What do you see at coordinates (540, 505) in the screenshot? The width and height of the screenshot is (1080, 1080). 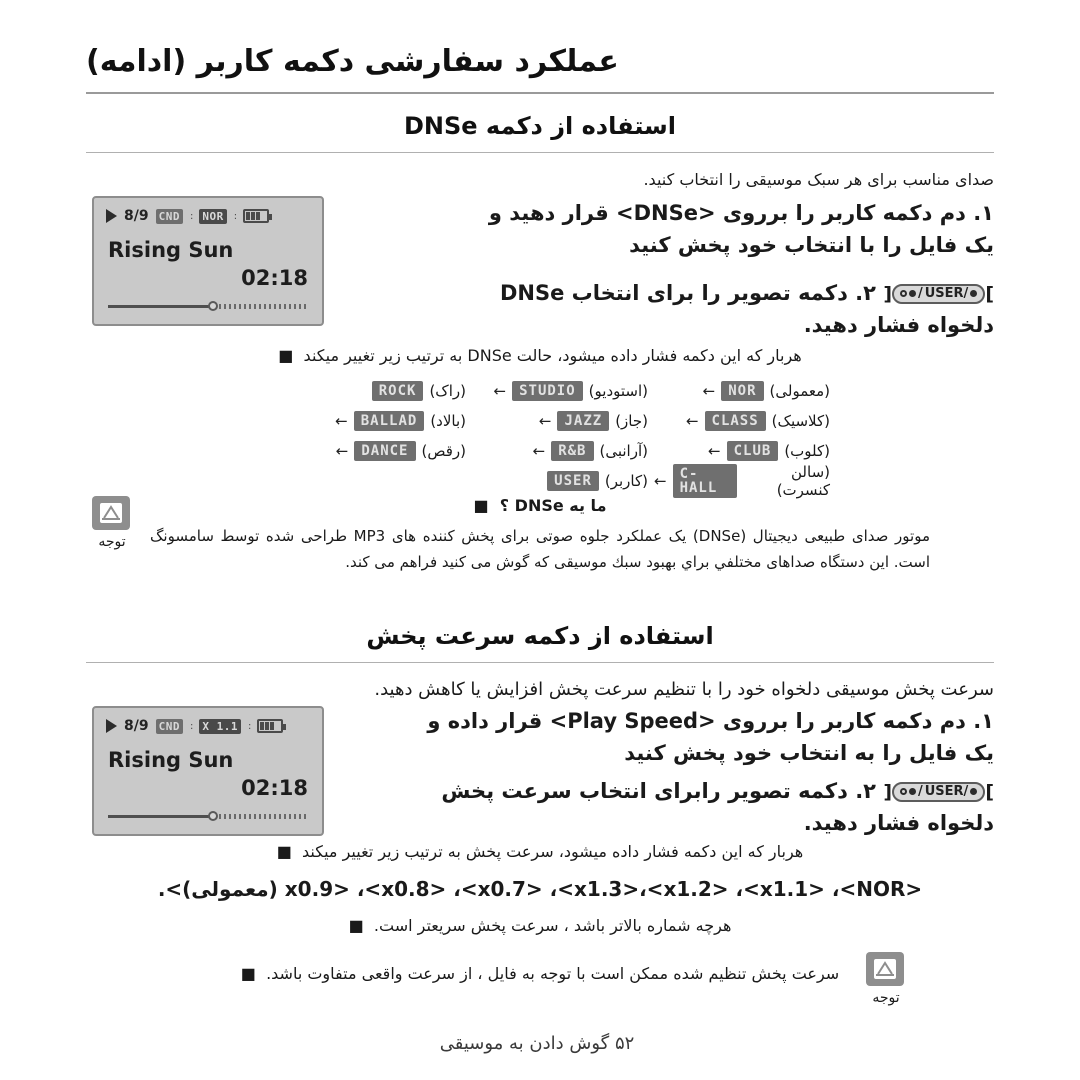 I see `note-title-dnse: ما یه DNSe ؟ ■` at bounding box center [540, 505].